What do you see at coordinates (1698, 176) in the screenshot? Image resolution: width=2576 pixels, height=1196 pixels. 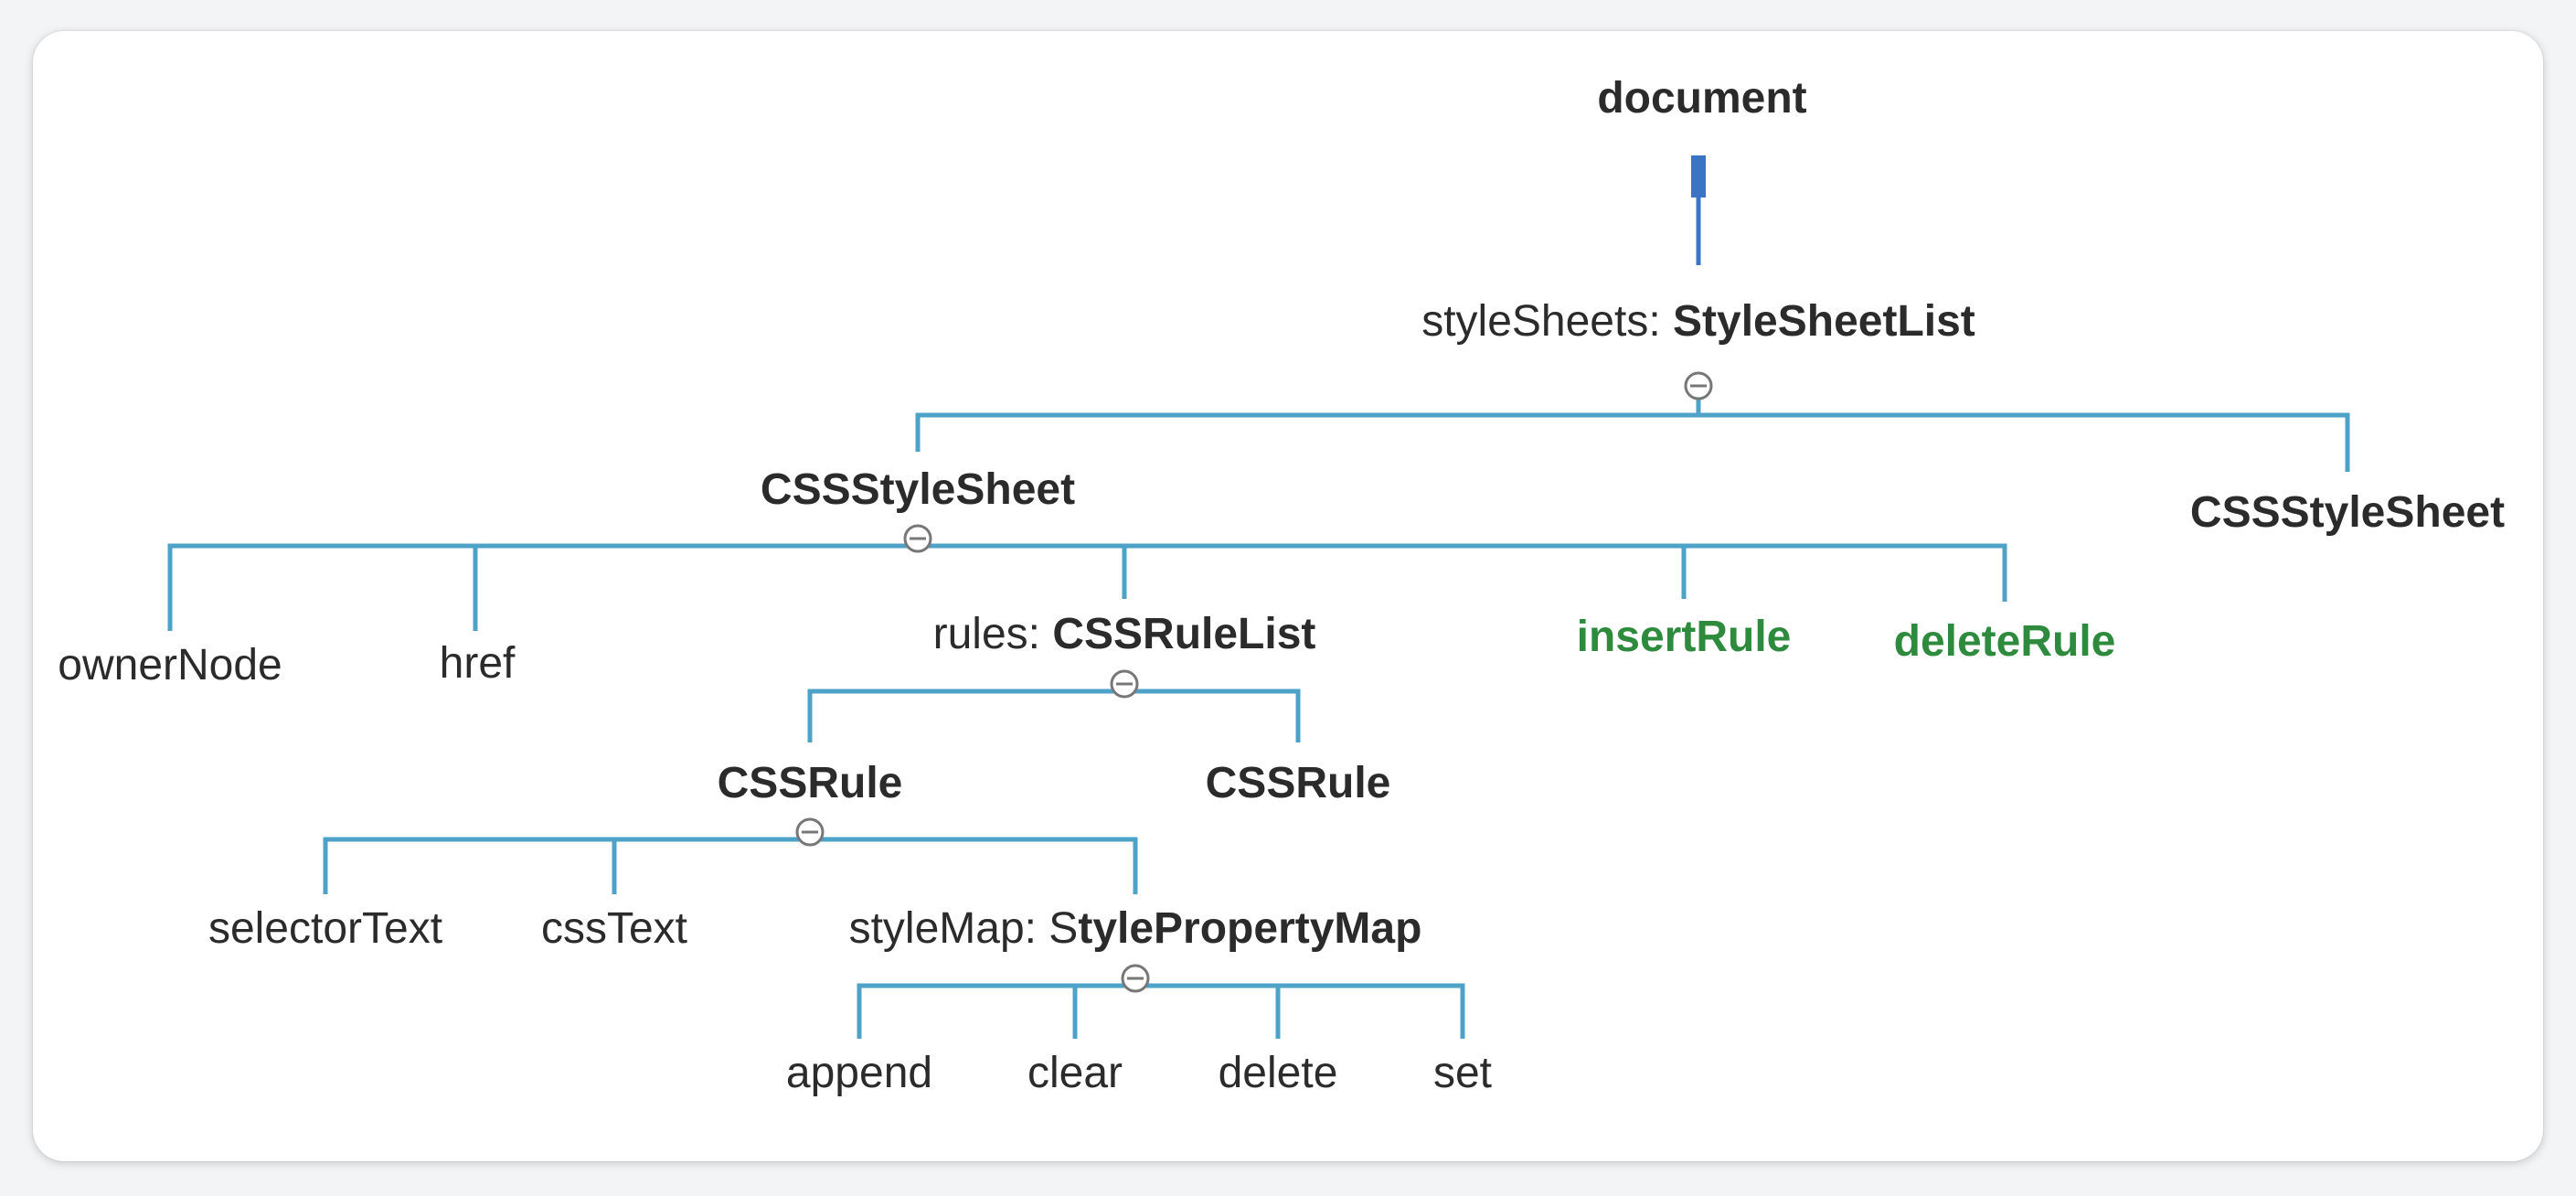 I see `root-stem-marker` at bounding box center [1698, 176].